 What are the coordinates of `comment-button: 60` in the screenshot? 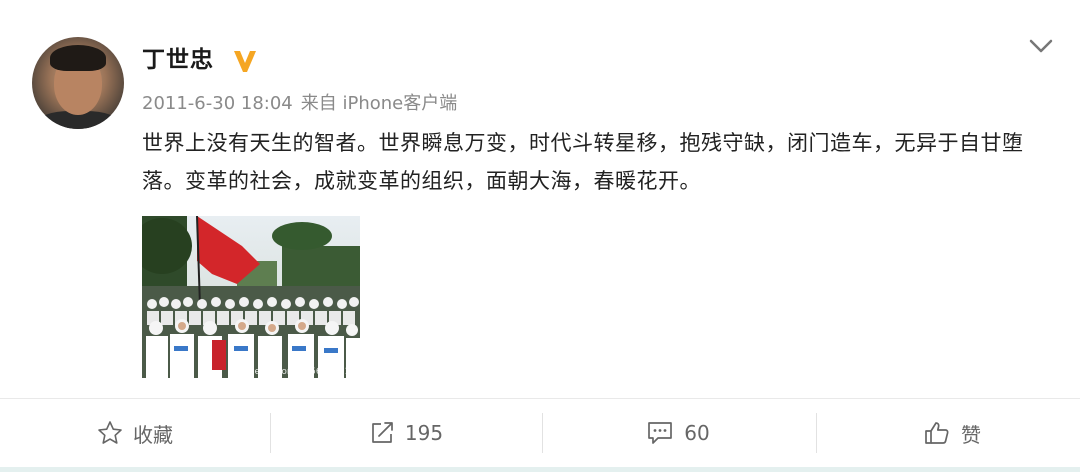 It's located at (678, 433).